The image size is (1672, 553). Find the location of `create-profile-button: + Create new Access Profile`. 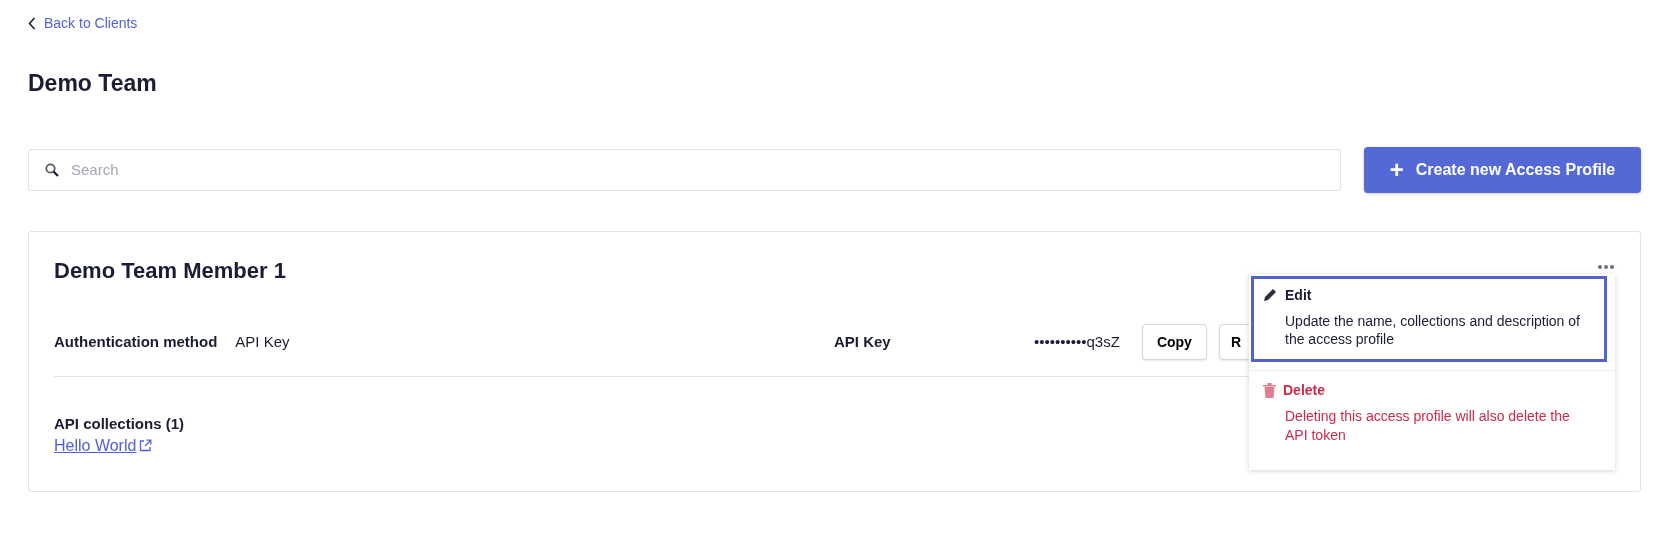

create-profile-button: + Create new Access Profile is located at coordinates (1502, 169).